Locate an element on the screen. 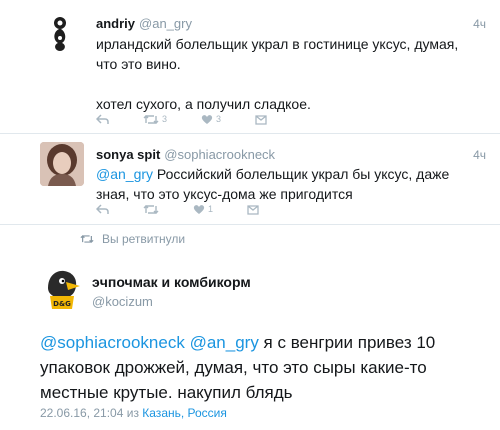 This screenshot has height=430, width=500. tweet-header: andriy @an_gry is located at coordinates (144, 23).